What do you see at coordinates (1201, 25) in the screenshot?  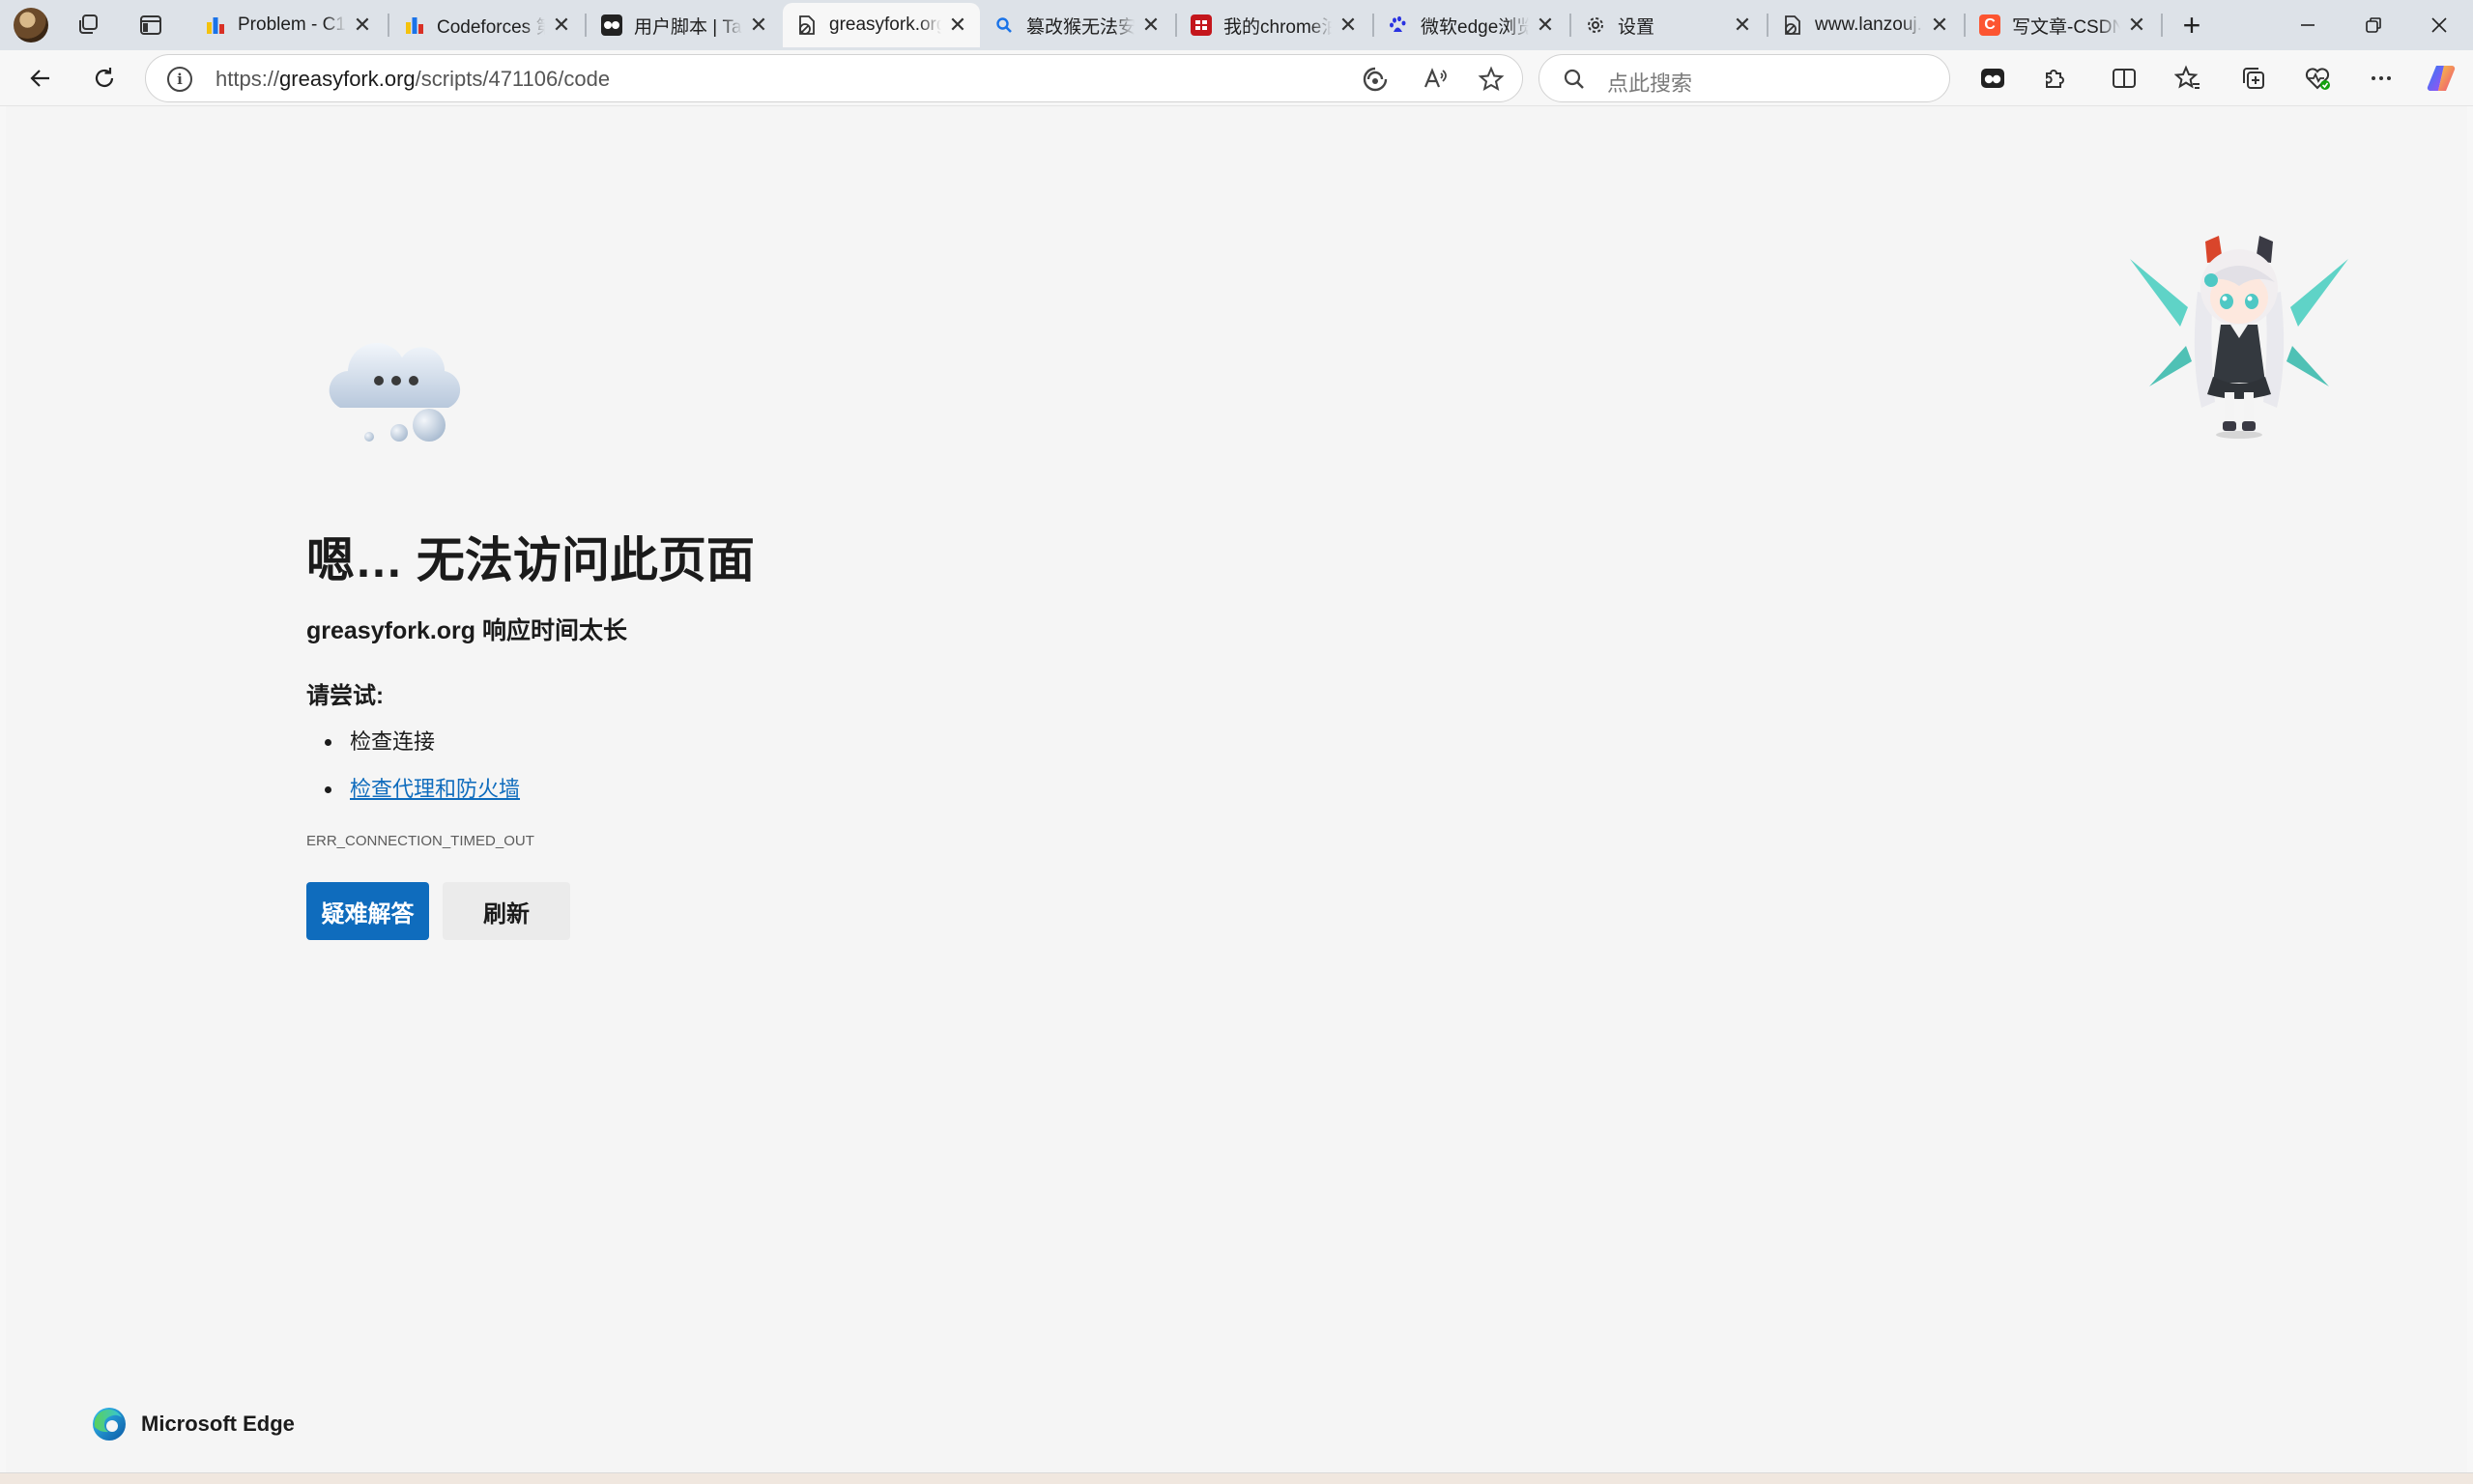 I see `csdn-red-icon` at bounding box center [1201, 25].